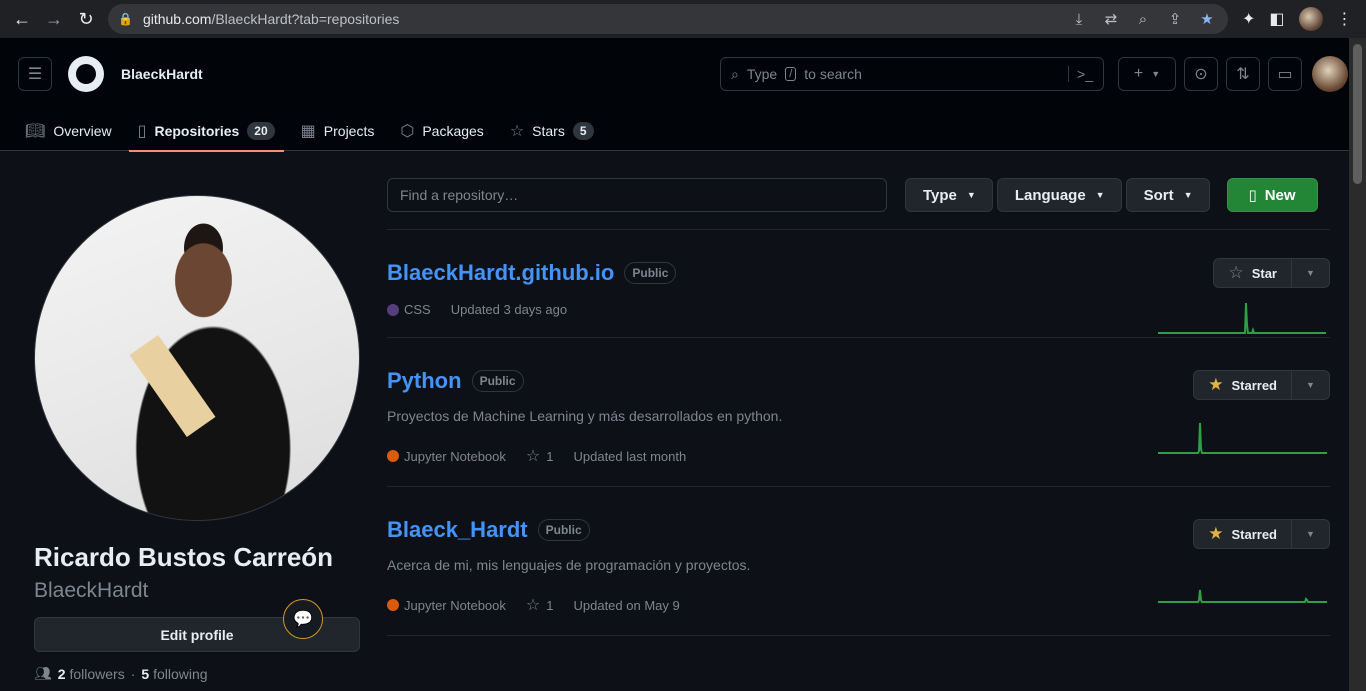 The width and height of the screenshot is (1366, 691). I want to click on repo-name-link: BlaeckHardt.github.io, so click(500, 273).